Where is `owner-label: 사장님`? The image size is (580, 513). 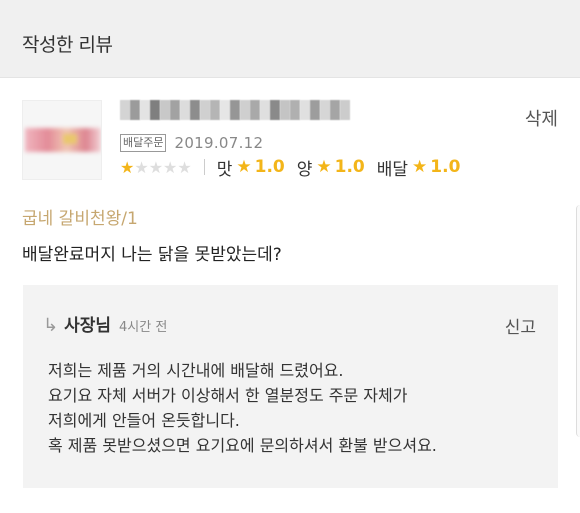
owner-label: 사장님 is located at coordinates (88, 326).